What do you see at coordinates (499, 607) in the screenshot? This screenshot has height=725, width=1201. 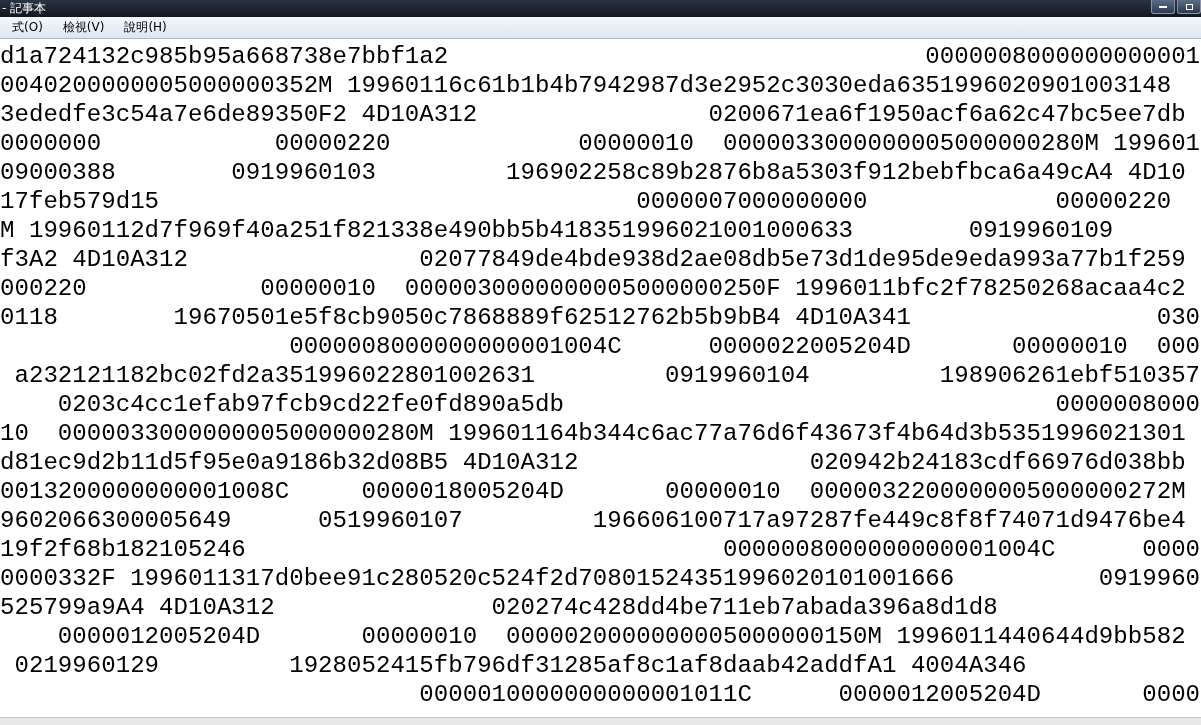 I see `text-line: 525799a9A4 4D10A312 020274c428dd4be711eb7abada396a8d1d8` at bounding box center [499, 607].